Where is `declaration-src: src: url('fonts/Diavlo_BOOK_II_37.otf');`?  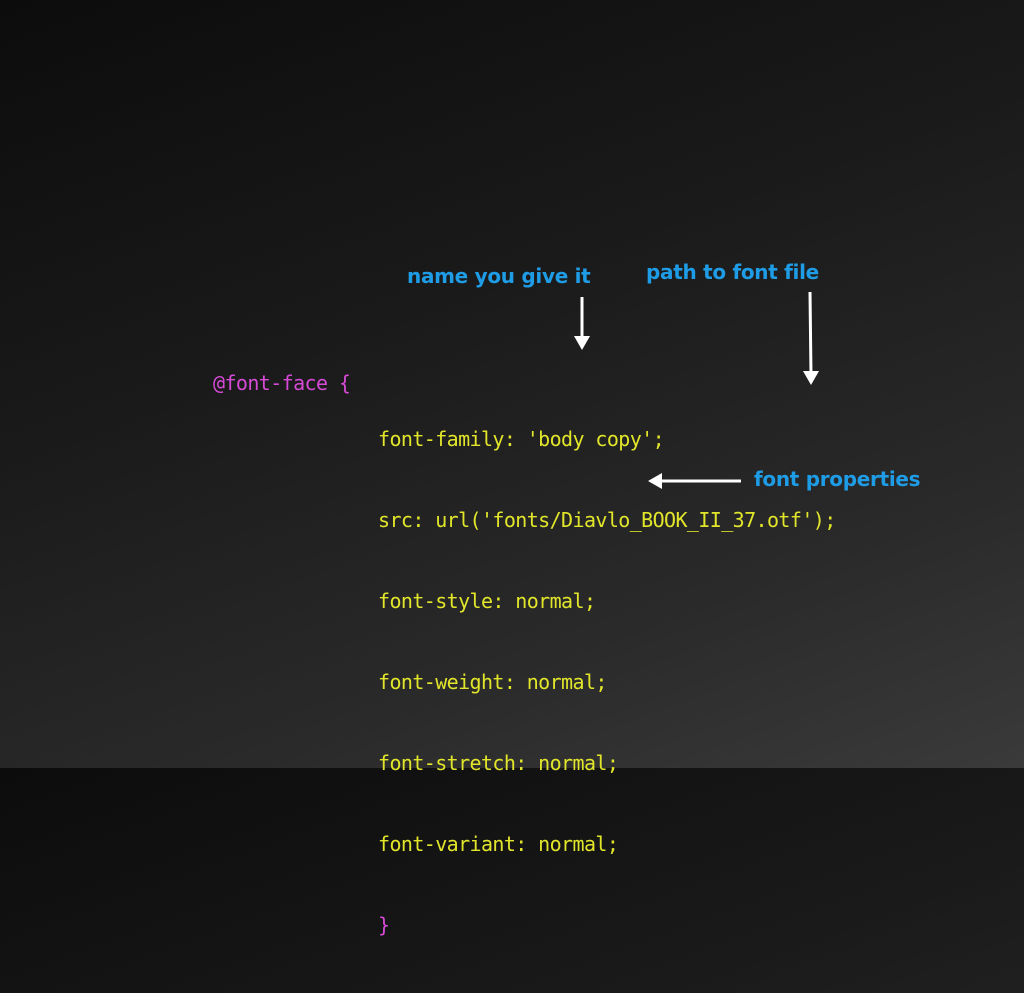
declaration-src: src: url('fonts/Diavlo_BOOK_II_37.otf'); is located at coordinates (607, 520).